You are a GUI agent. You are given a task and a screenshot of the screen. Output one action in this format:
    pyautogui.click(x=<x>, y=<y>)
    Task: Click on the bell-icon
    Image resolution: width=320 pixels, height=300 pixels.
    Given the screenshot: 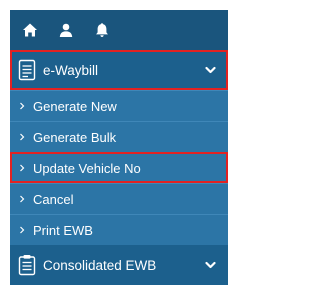 What is the action you would take?
    pyautogui.click(x=102, y=30)
    